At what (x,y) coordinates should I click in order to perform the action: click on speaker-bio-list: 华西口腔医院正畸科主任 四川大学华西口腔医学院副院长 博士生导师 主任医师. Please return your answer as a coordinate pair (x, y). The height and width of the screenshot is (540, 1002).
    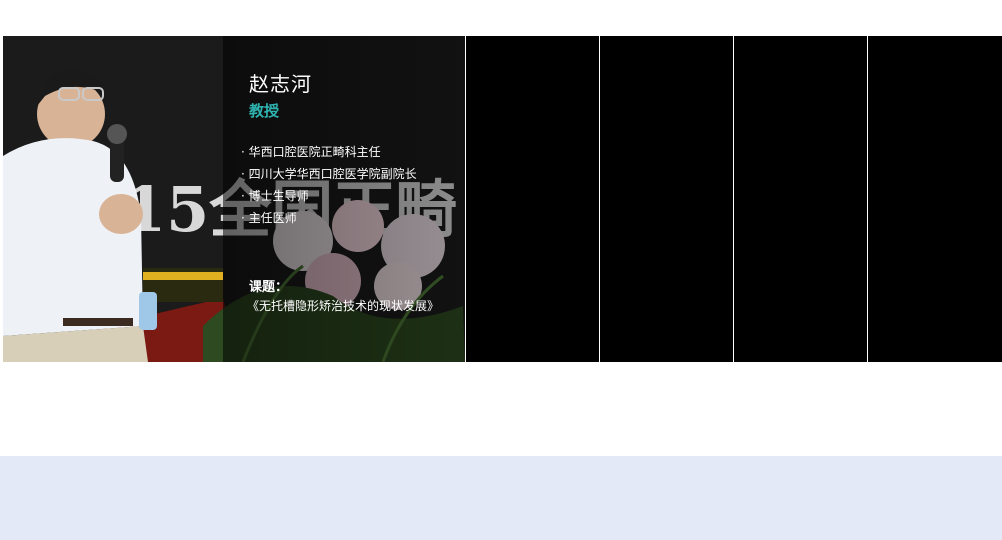
    Looking at the image, I should click on (329, 188).